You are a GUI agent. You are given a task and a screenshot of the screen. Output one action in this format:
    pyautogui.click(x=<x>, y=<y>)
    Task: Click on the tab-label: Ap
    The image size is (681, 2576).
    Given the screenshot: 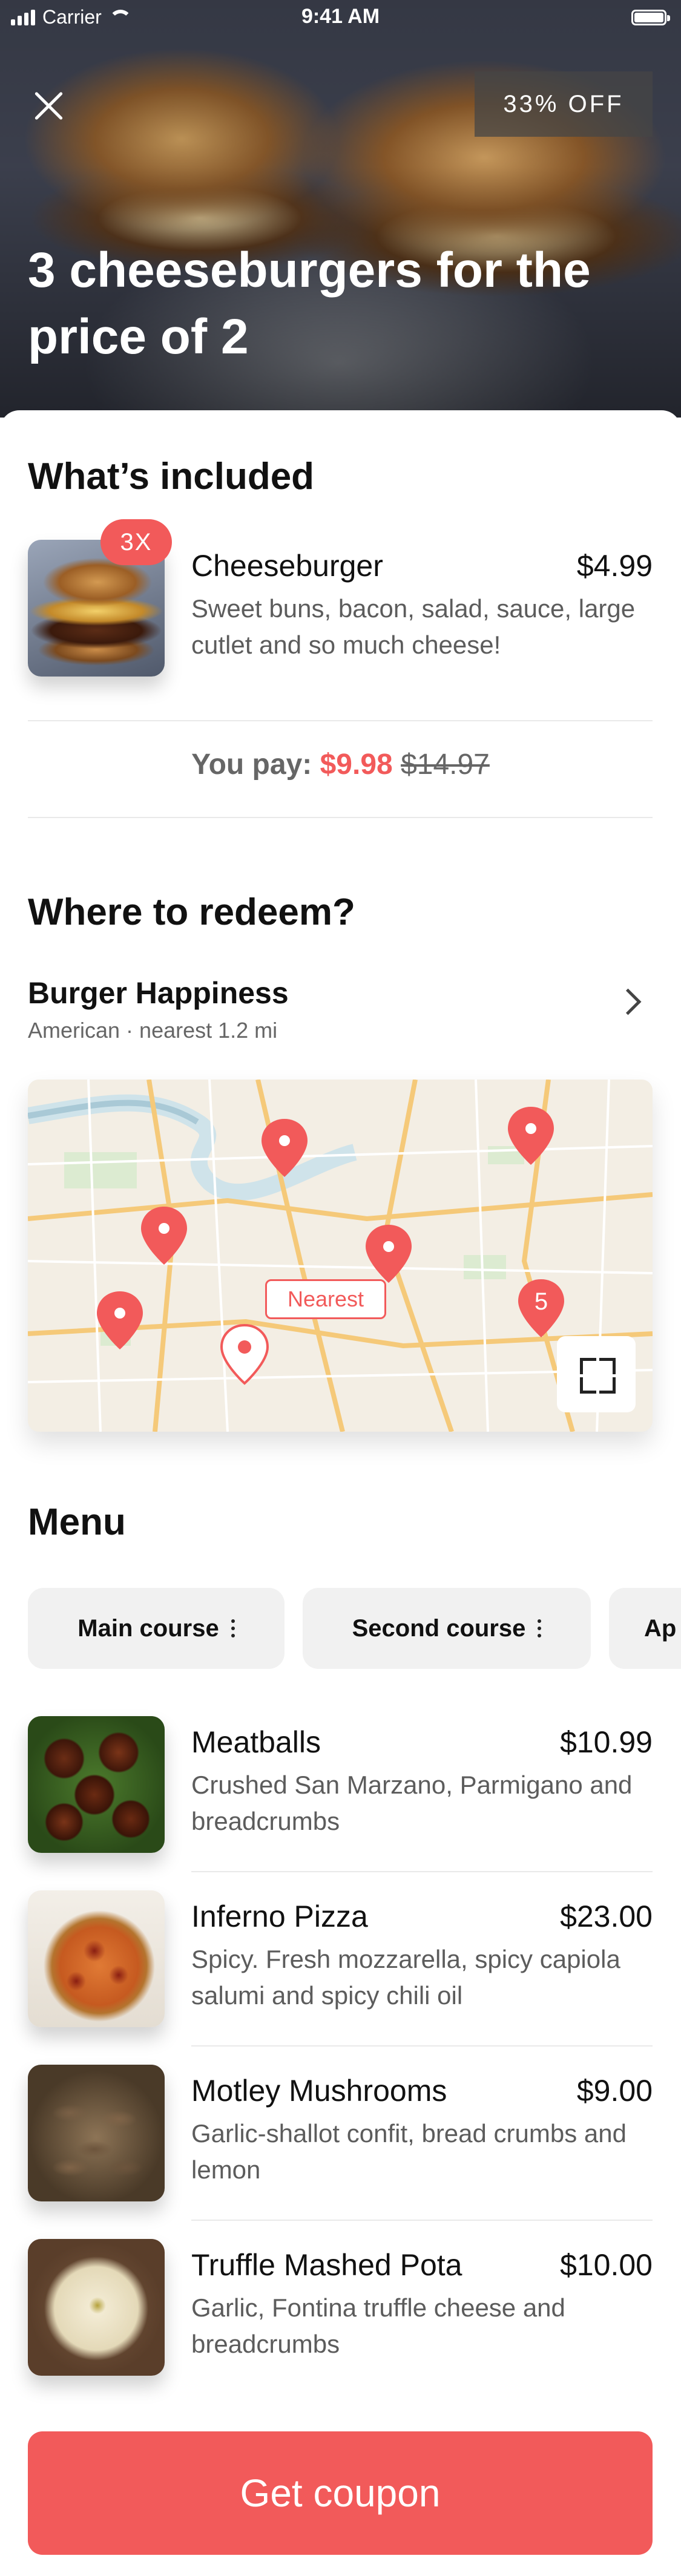 What is the action you would take?
    pyautogui.click(x=660, y=1628)
    